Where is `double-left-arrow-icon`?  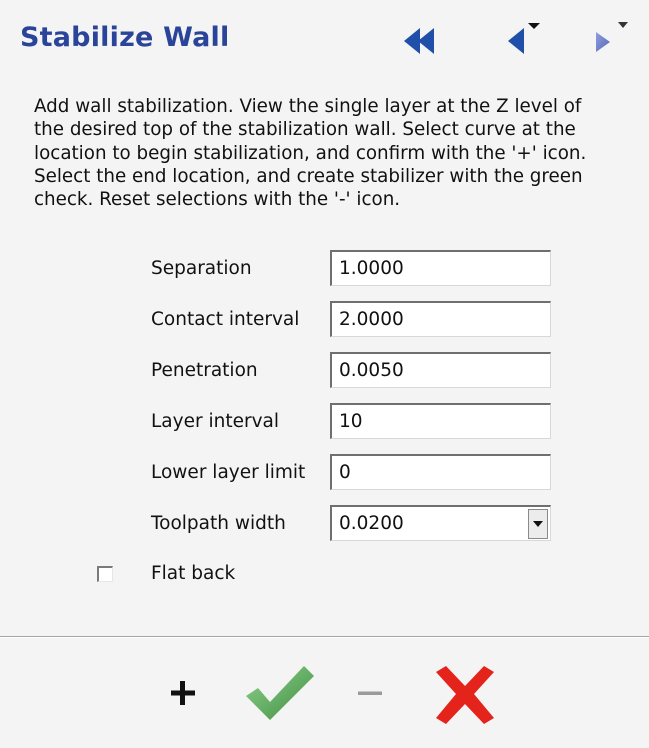 double-left-arrow-icon is located at coordinates (419, 41).